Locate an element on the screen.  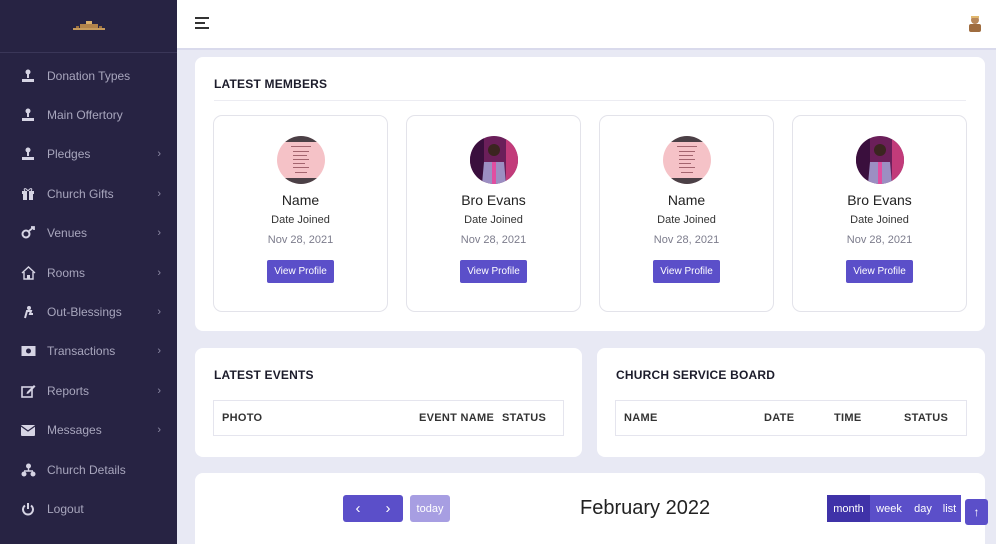
calendar-today-button: today is located at coordinates (430, 508).